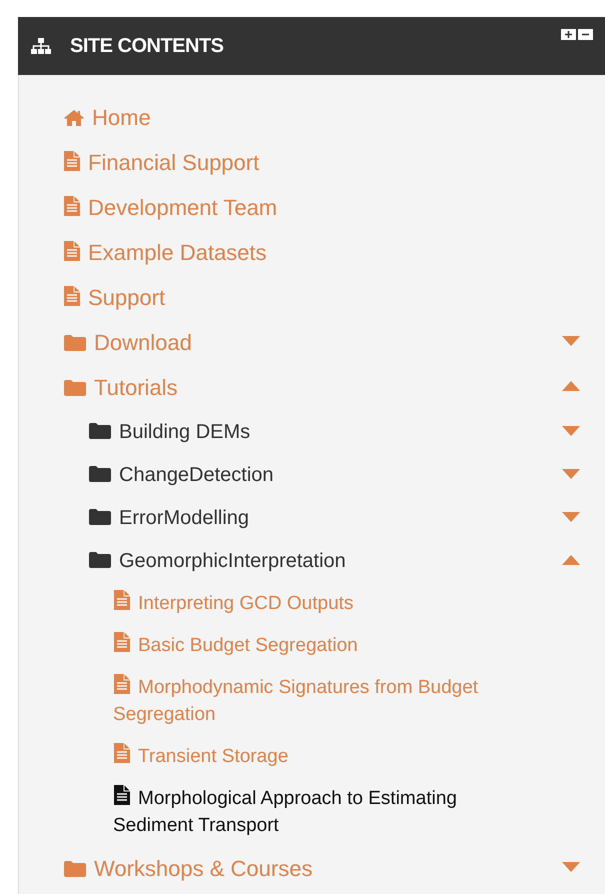 The image size is (605, 894). What do you see at coordinates (334, 207) in the screenshot?
I see `nav-link: Development Team` at bounding box center [334, 207].